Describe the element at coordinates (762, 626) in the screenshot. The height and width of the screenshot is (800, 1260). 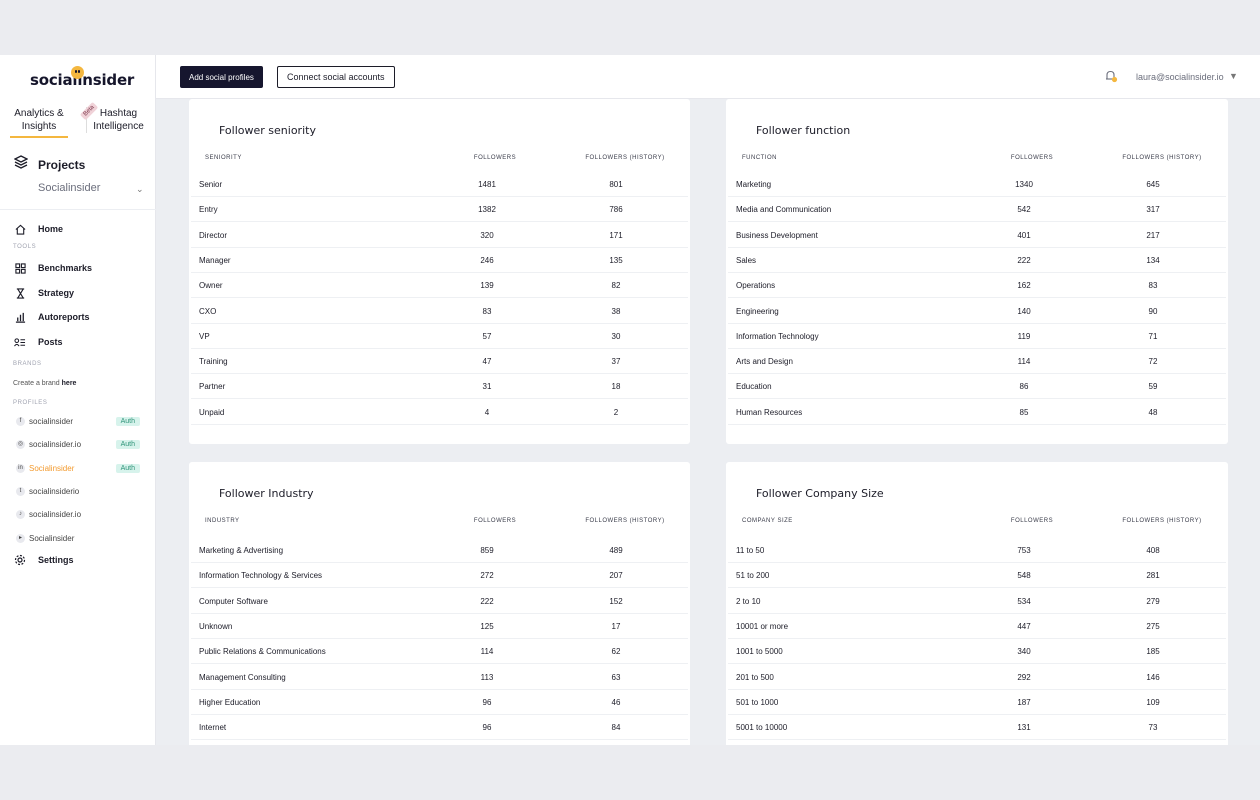
I see `row-label: 10001 or more` at that location.